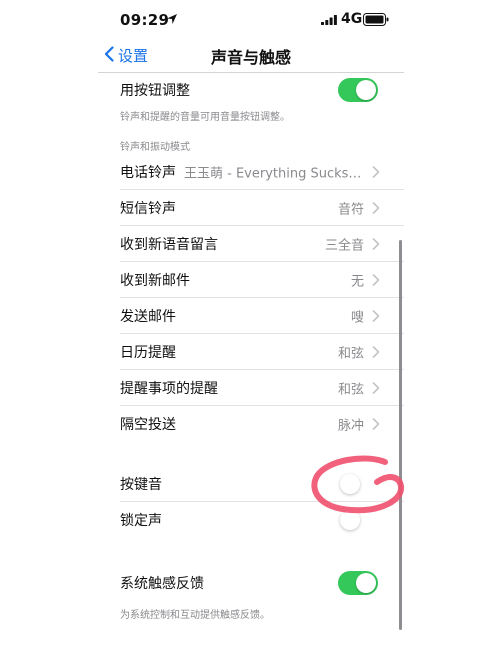  What do you see at coordinates (376, 19) in the screenshot?
I see `battery-icon` at bounding box center [376, 19].